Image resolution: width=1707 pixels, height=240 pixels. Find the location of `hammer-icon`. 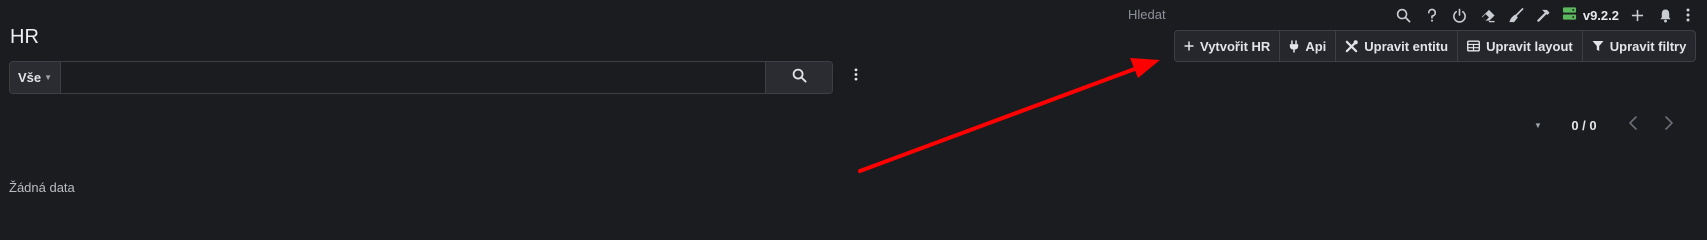

hammer-icon is located at coordinates (1544, 15).